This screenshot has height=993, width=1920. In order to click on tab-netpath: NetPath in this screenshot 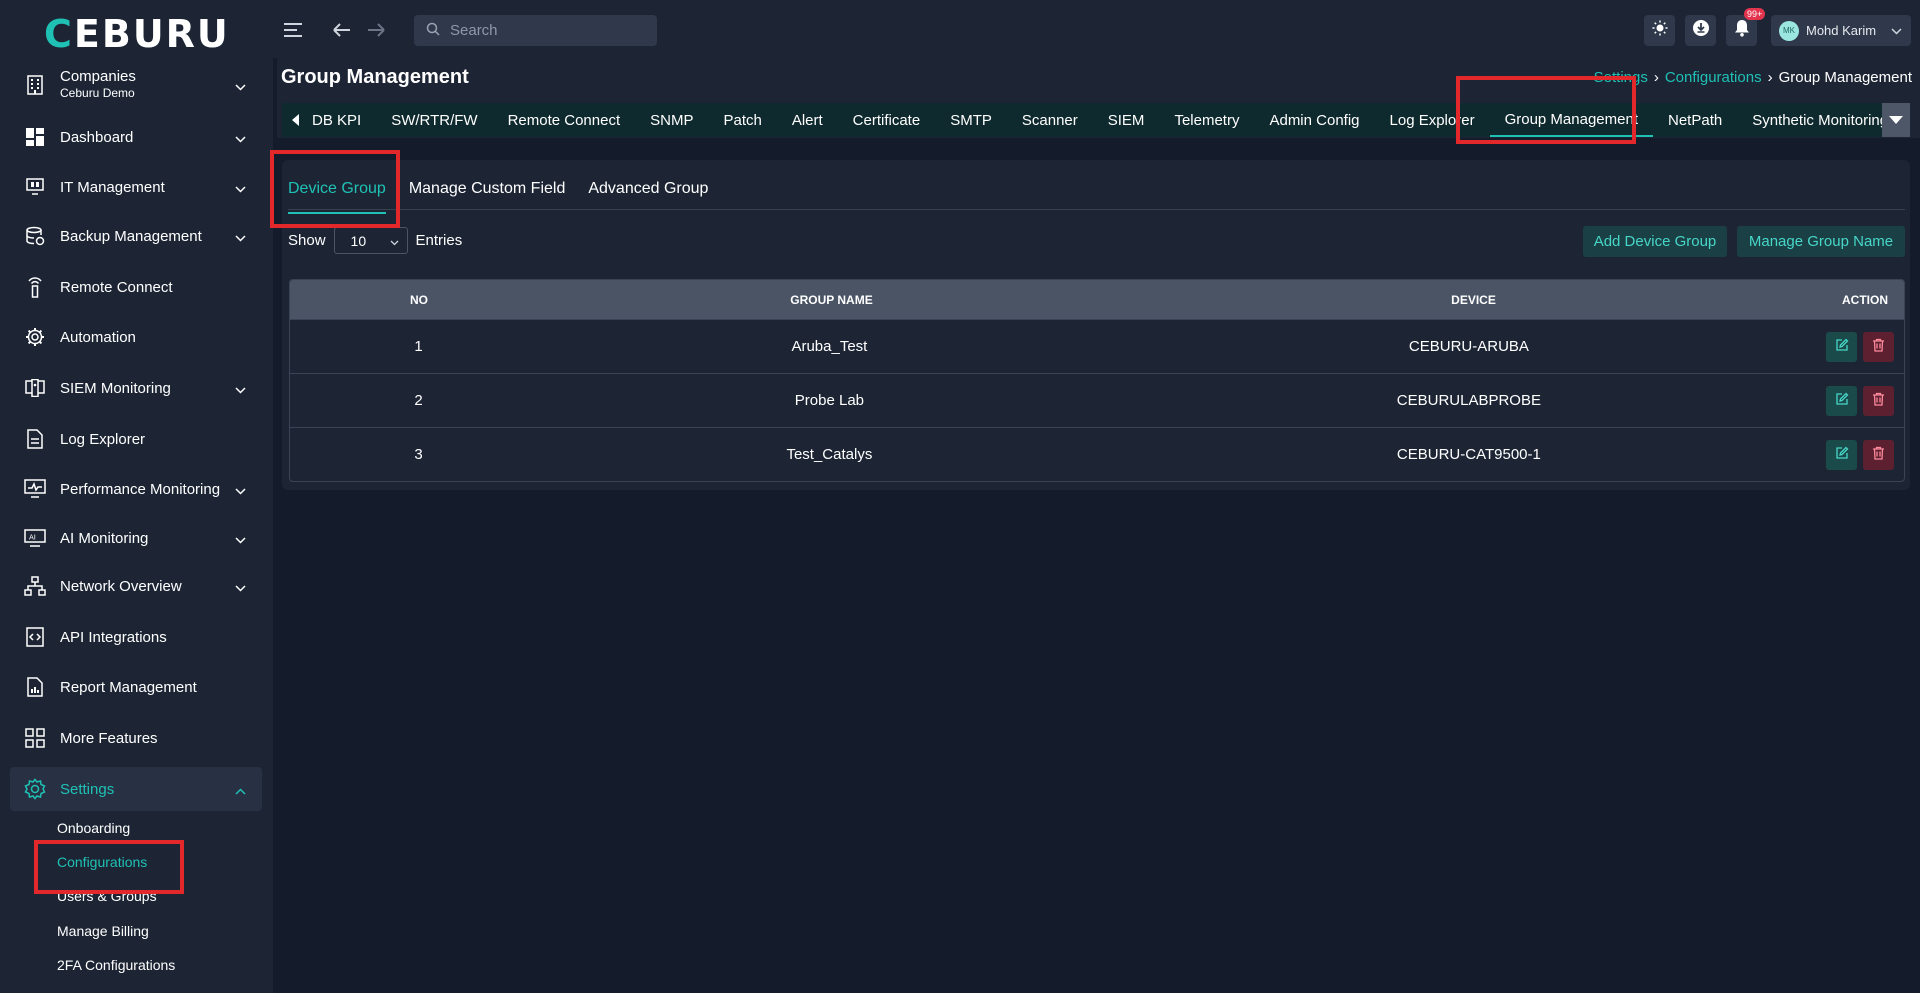, I will do `click(1695, 120)`.